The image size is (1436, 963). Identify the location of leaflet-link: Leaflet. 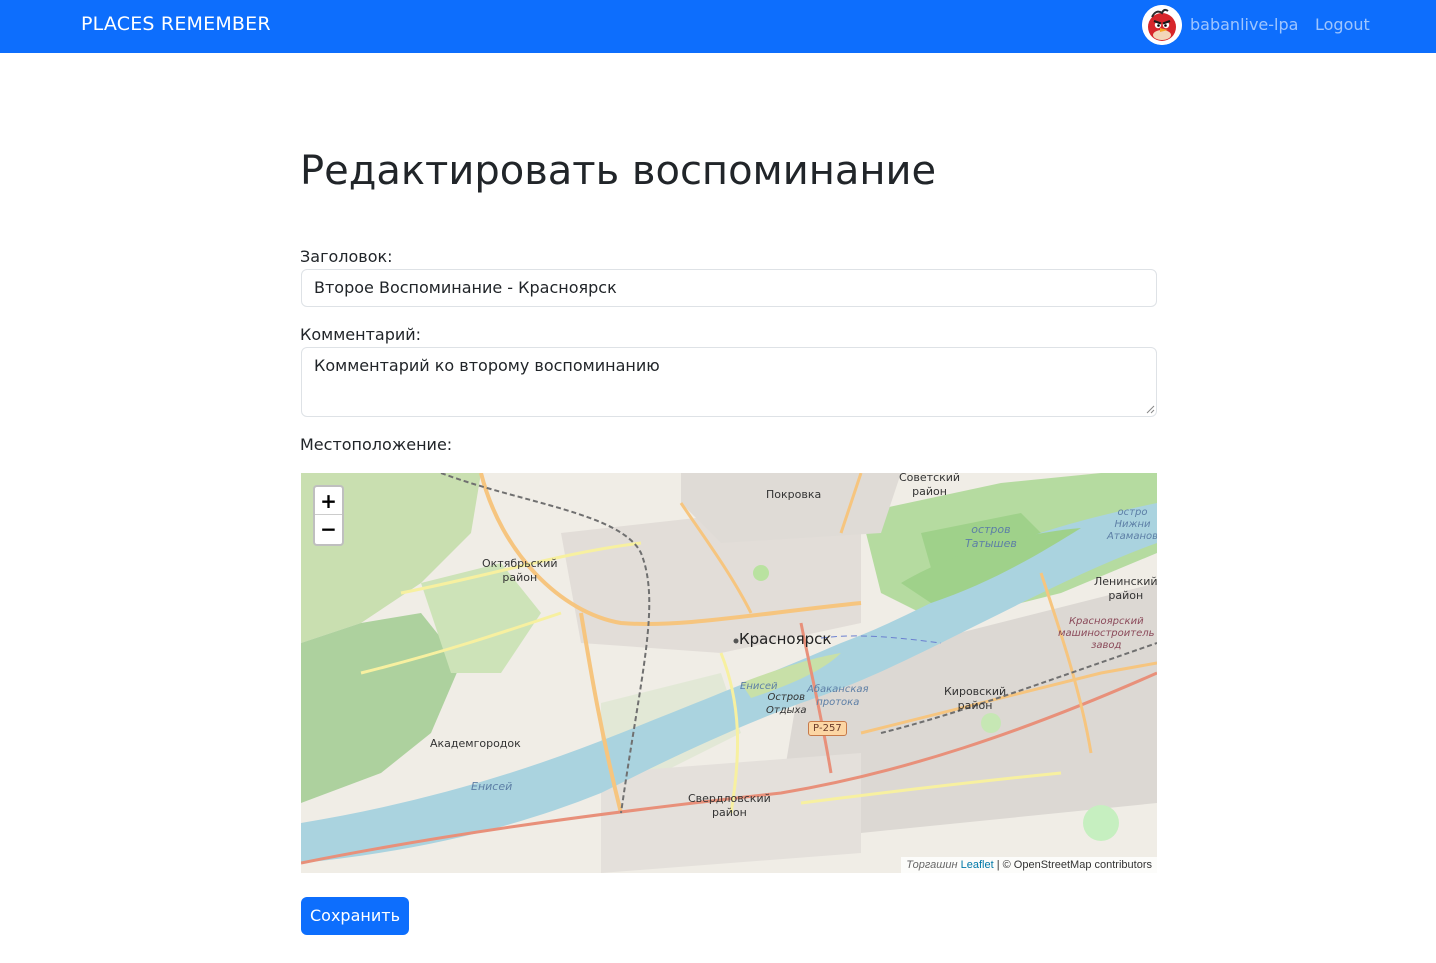
(977, 865).